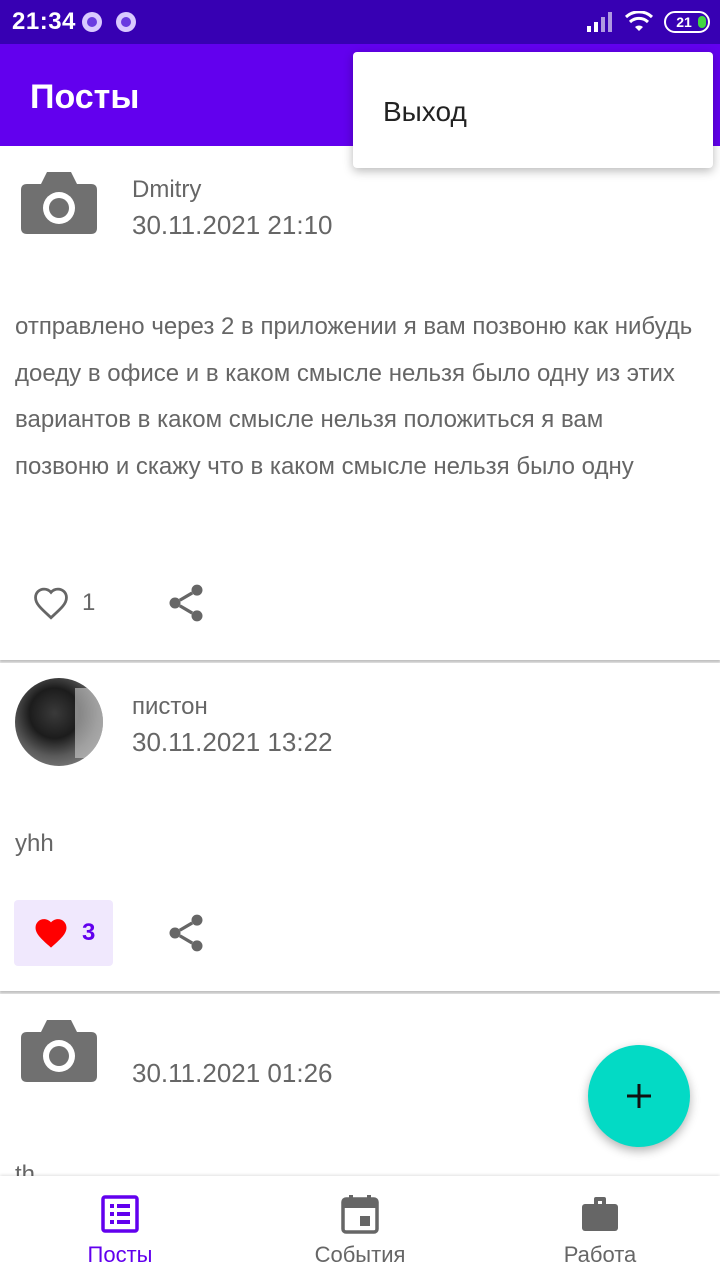 The image size is (720, 1280). I want to click on status-time: 21:34, so click(44, 21).